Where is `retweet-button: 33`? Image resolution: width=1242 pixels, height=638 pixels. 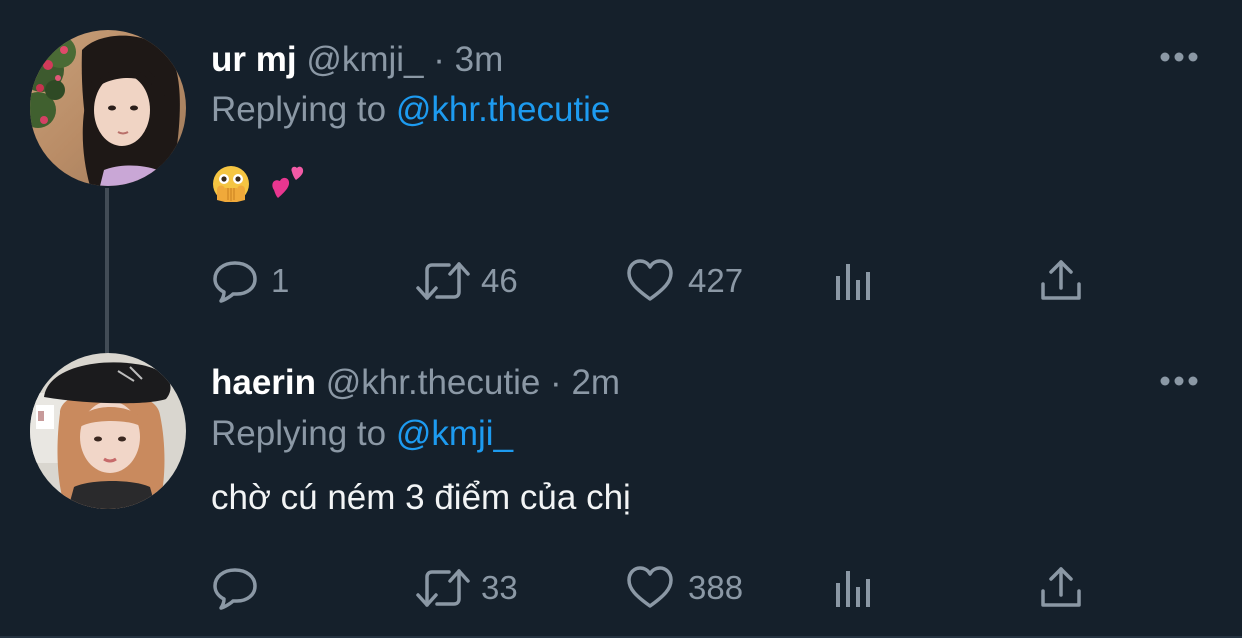
retweet-button: 33 is located at coordinates (485, 587).